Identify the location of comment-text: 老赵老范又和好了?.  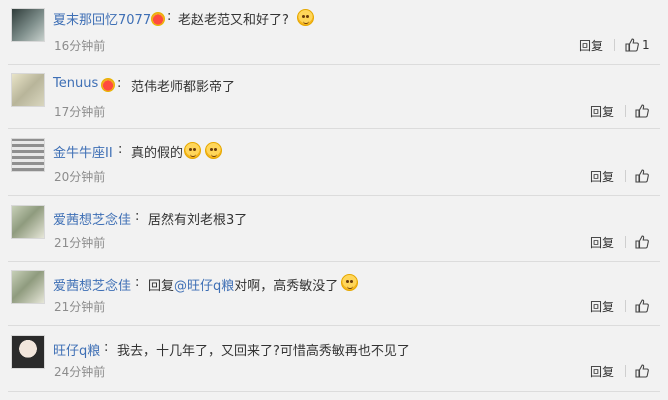
(233, 20).